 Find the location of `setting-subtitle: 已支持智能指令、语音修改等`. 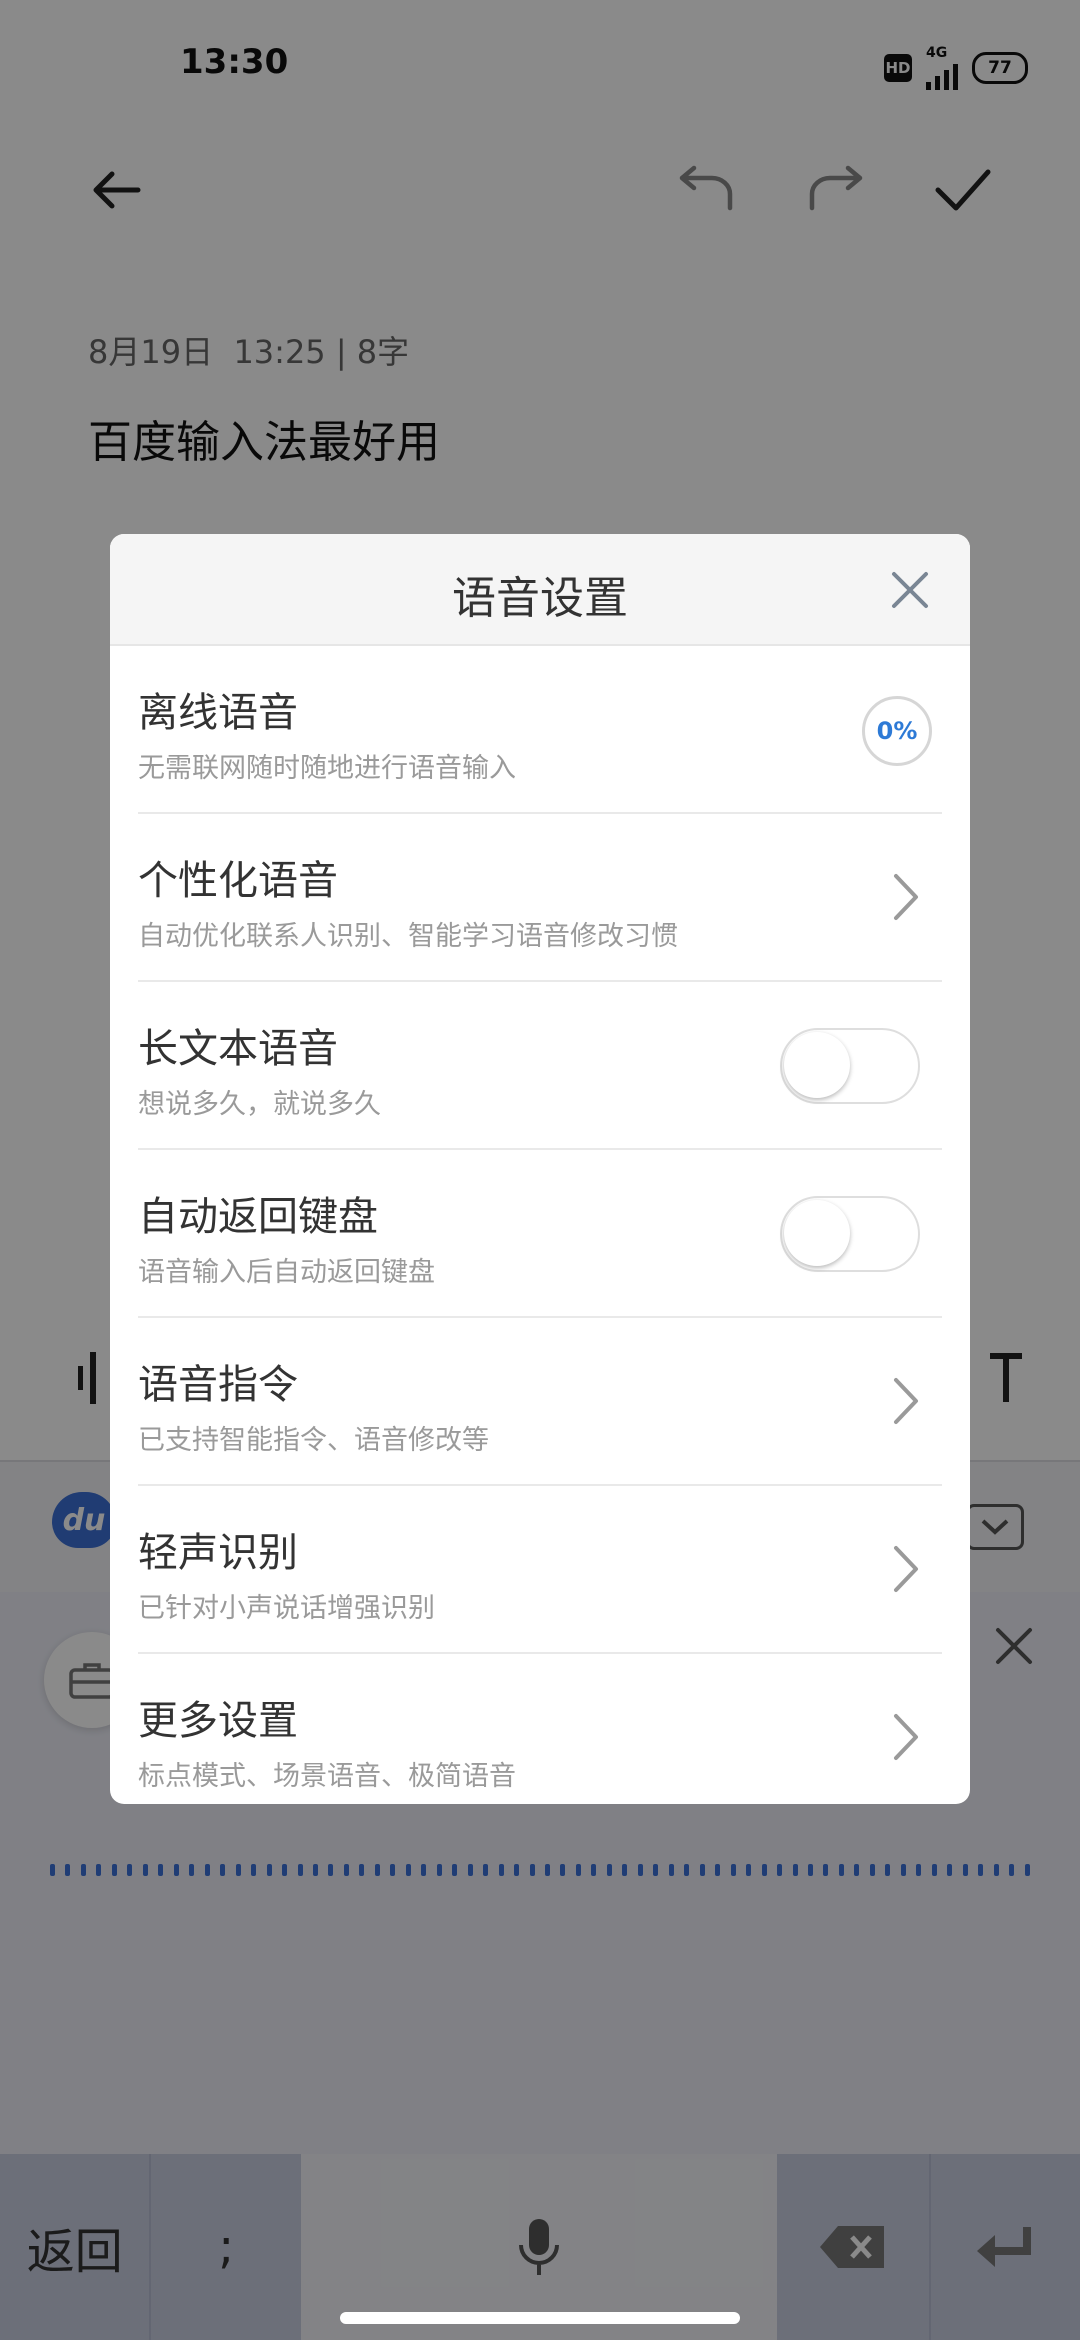

setting-subtitle: 已支持智能指令、语音修改等 is located at coordinates (313, 1440).